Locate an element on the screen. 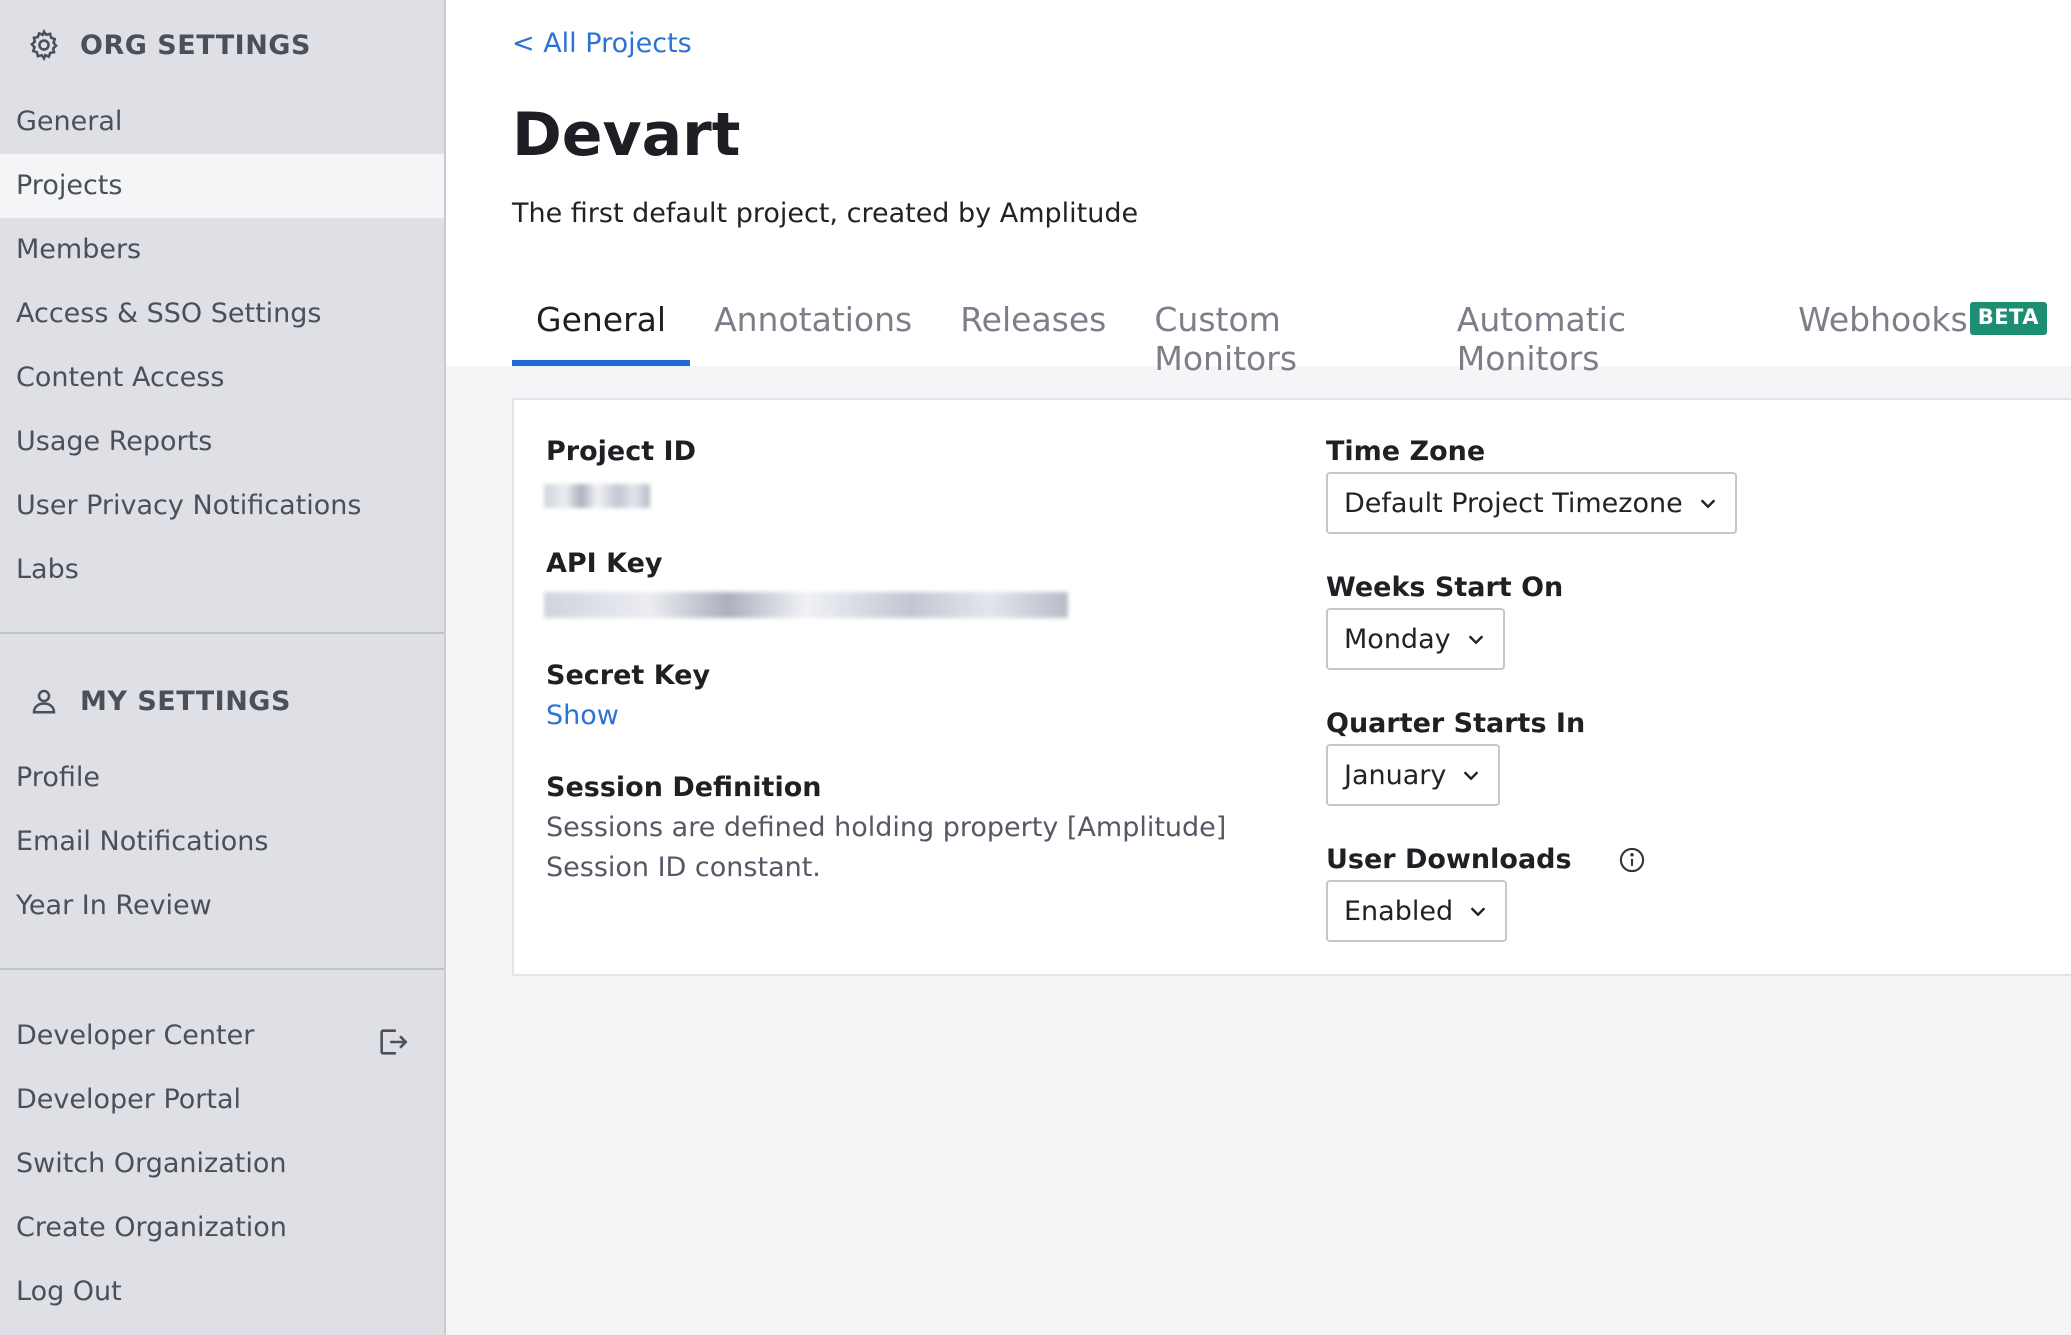  session-definition-label: Session Definition is located at coordinates (684, 787).